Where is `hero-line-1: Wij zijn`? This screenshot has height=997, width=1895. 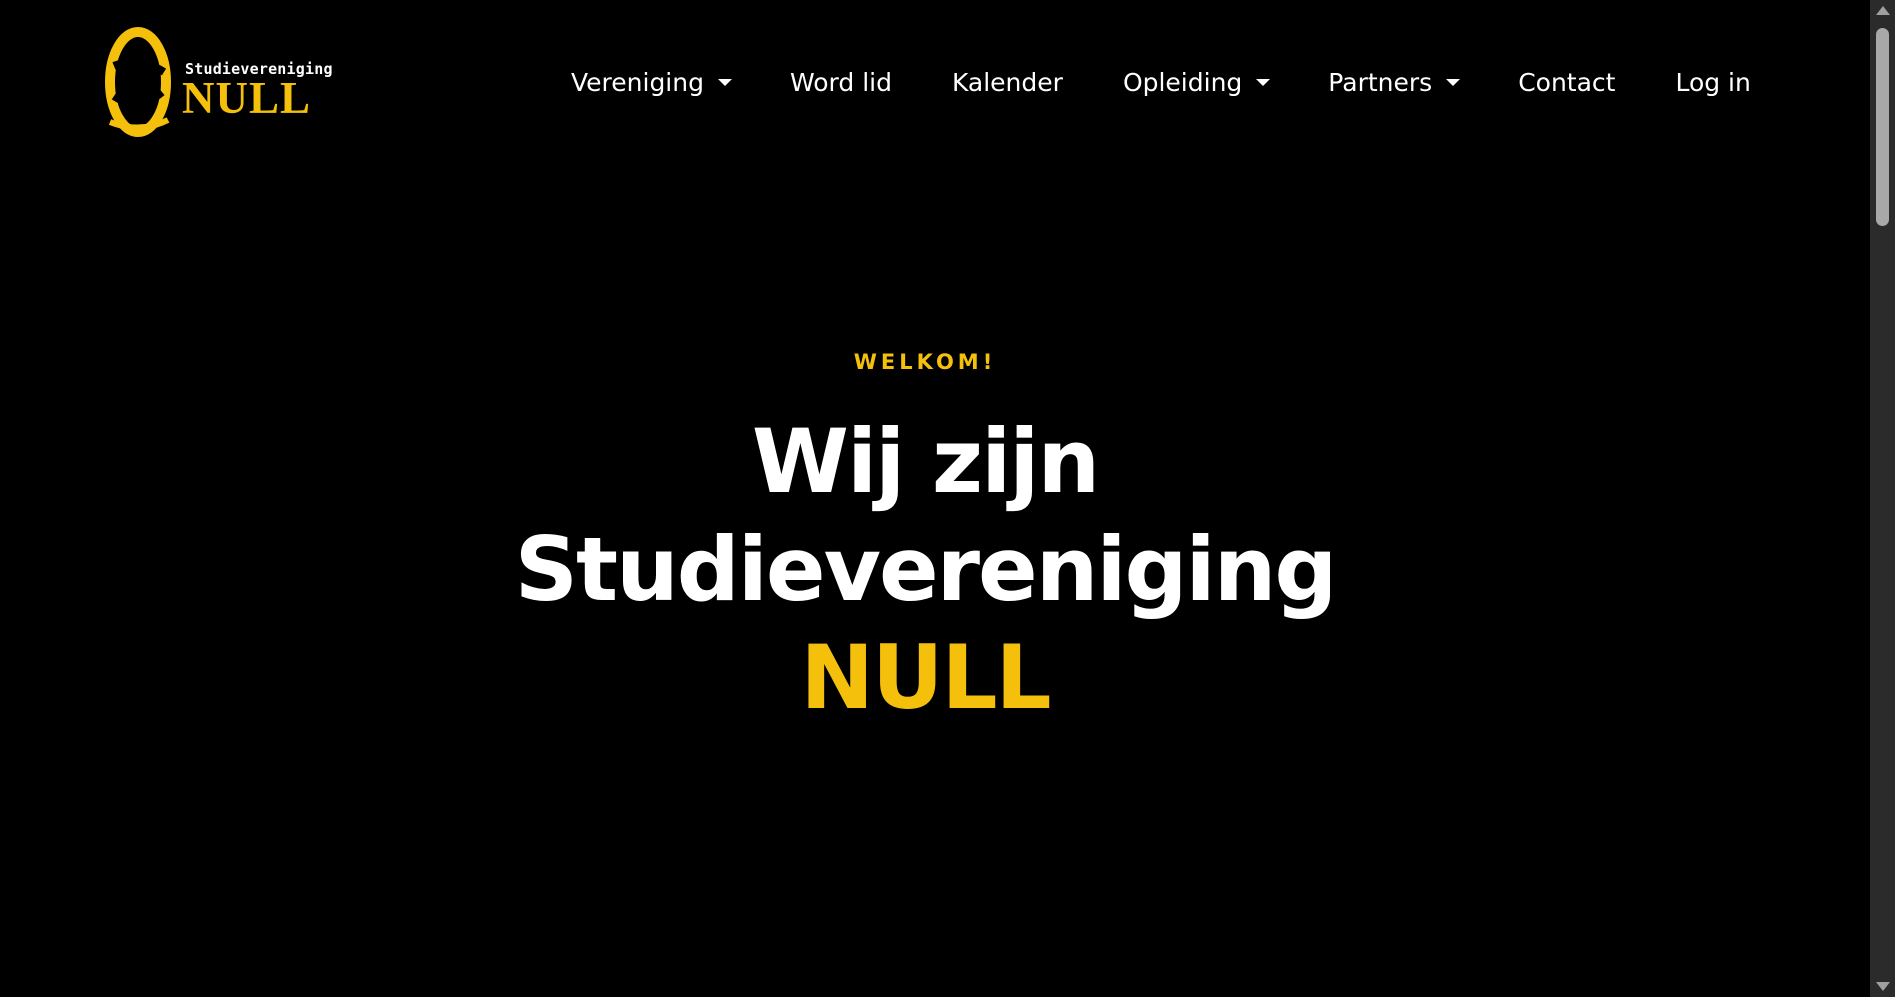 hero-line-1: Wij zijn is located at coordinates (925, 461).